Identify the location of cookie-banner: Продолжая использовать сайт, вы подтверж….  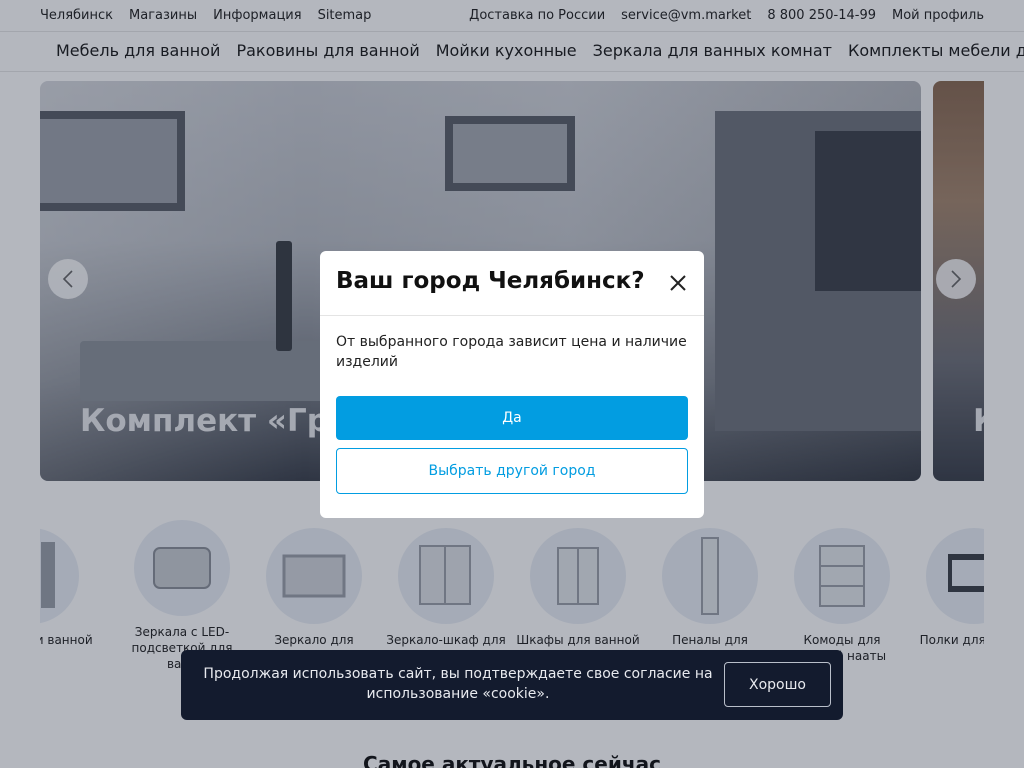
(512, 685).